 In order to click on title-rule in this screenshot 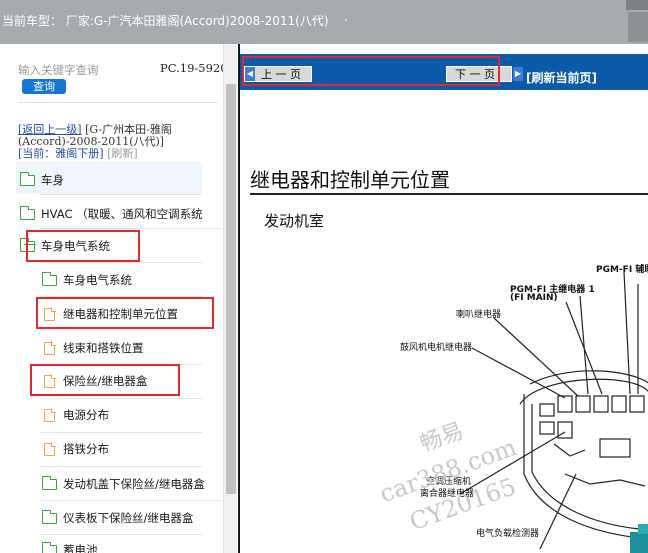, I will do `click(449, 194)`.